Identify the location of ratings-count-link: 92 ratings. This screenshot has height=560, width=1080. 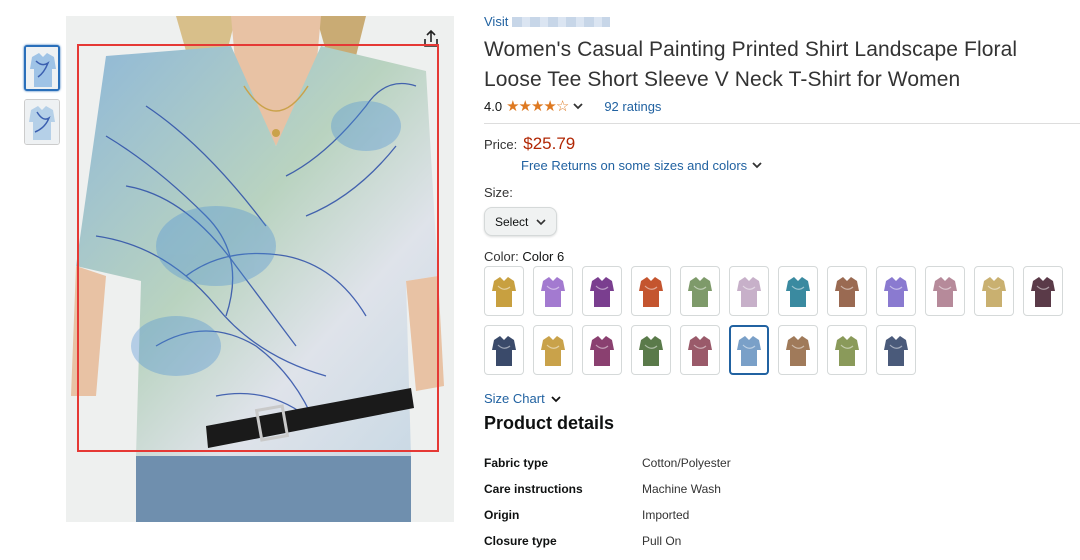
(632, 106).